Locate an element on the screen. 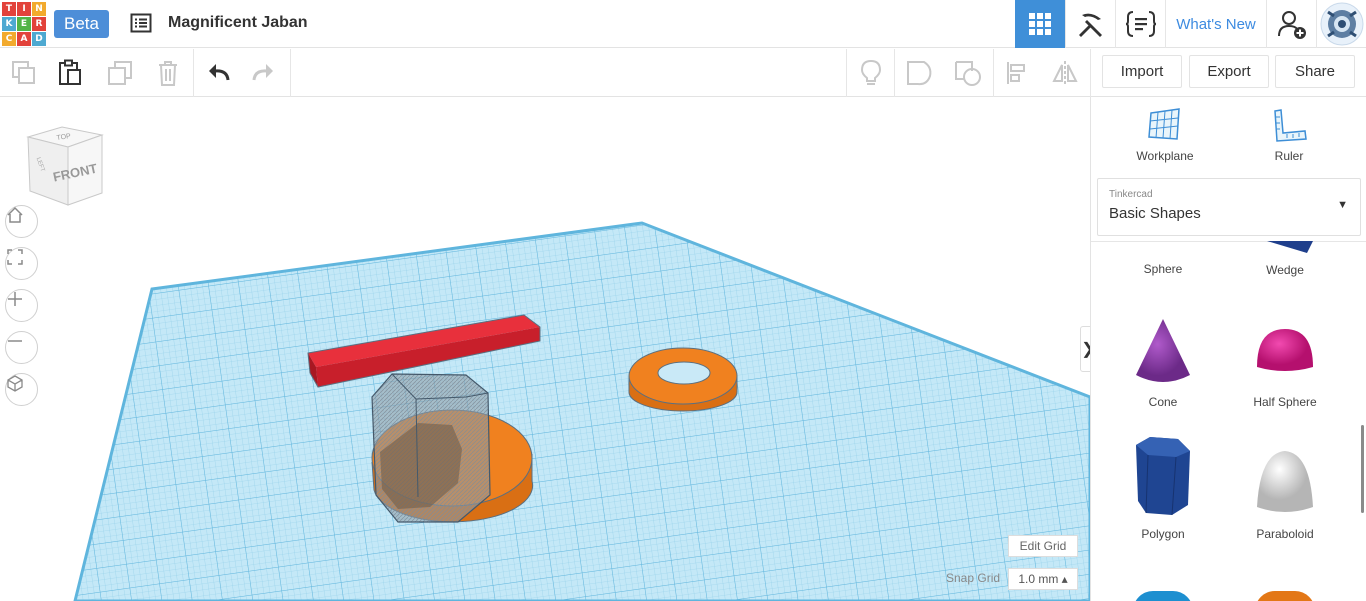 The height and width of the screenshot is (601, 1366). user-avatar is located at coordinates (1341, 24).